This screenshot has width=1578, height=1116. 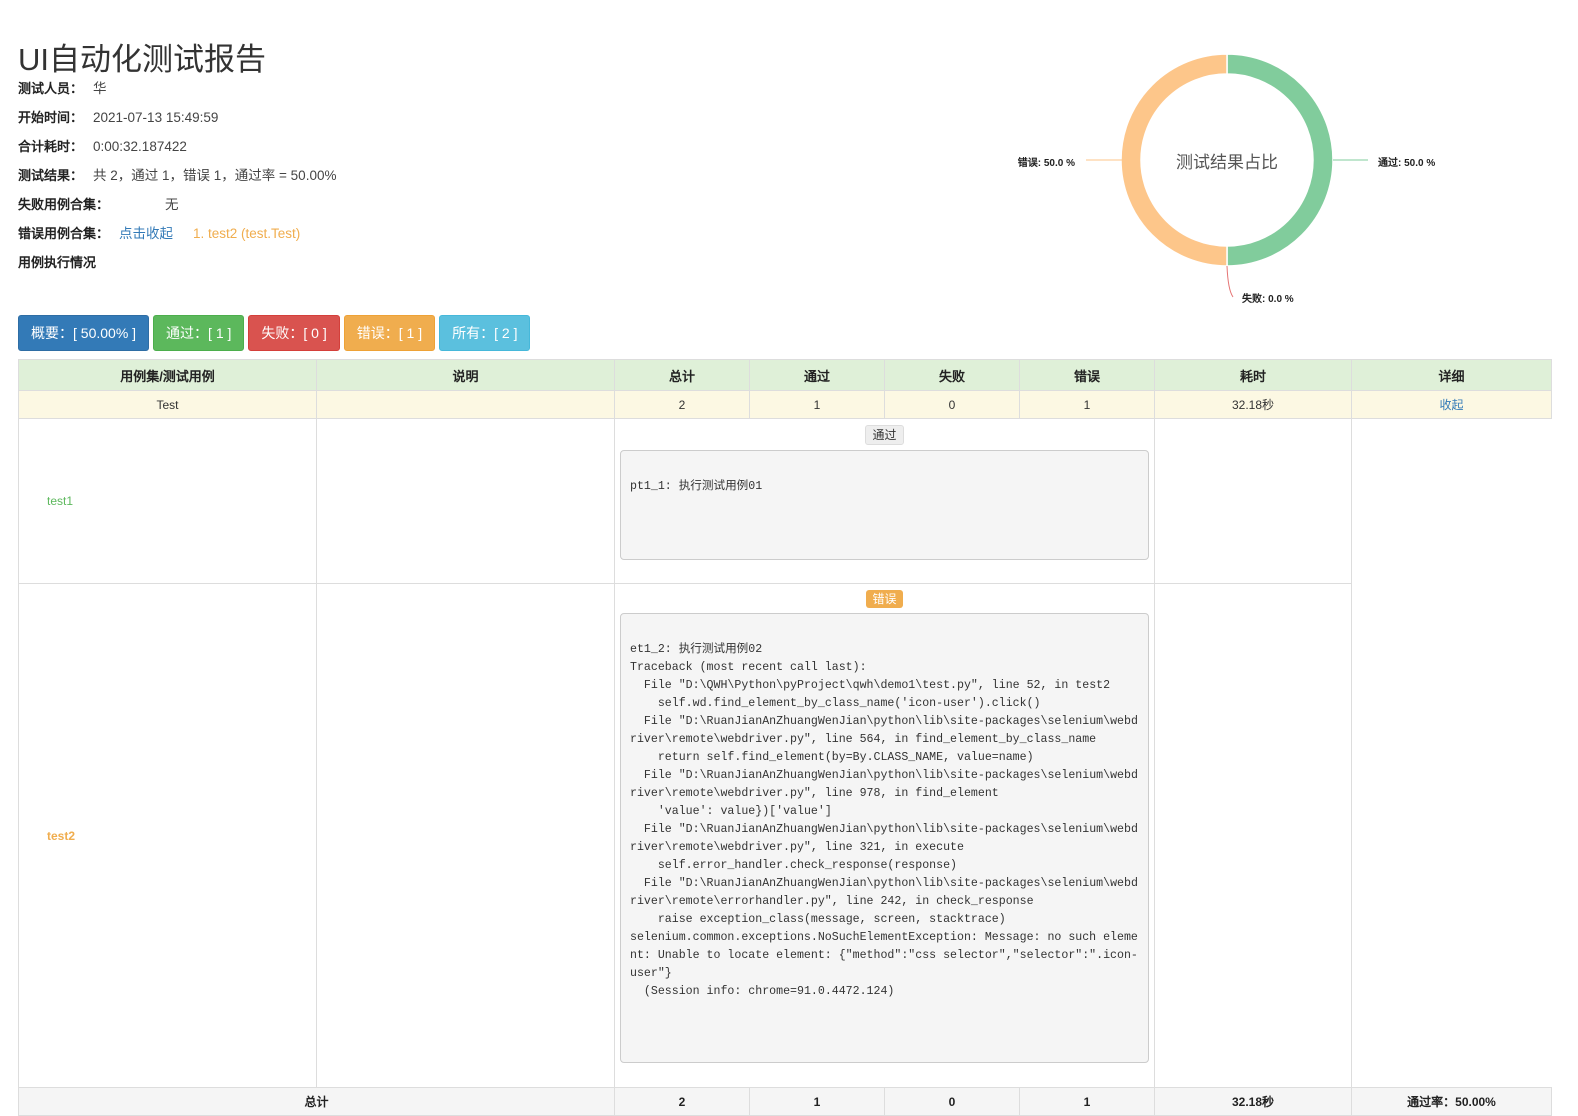 I want to click on case-name-test1: test1, so click(x=167, y=501).